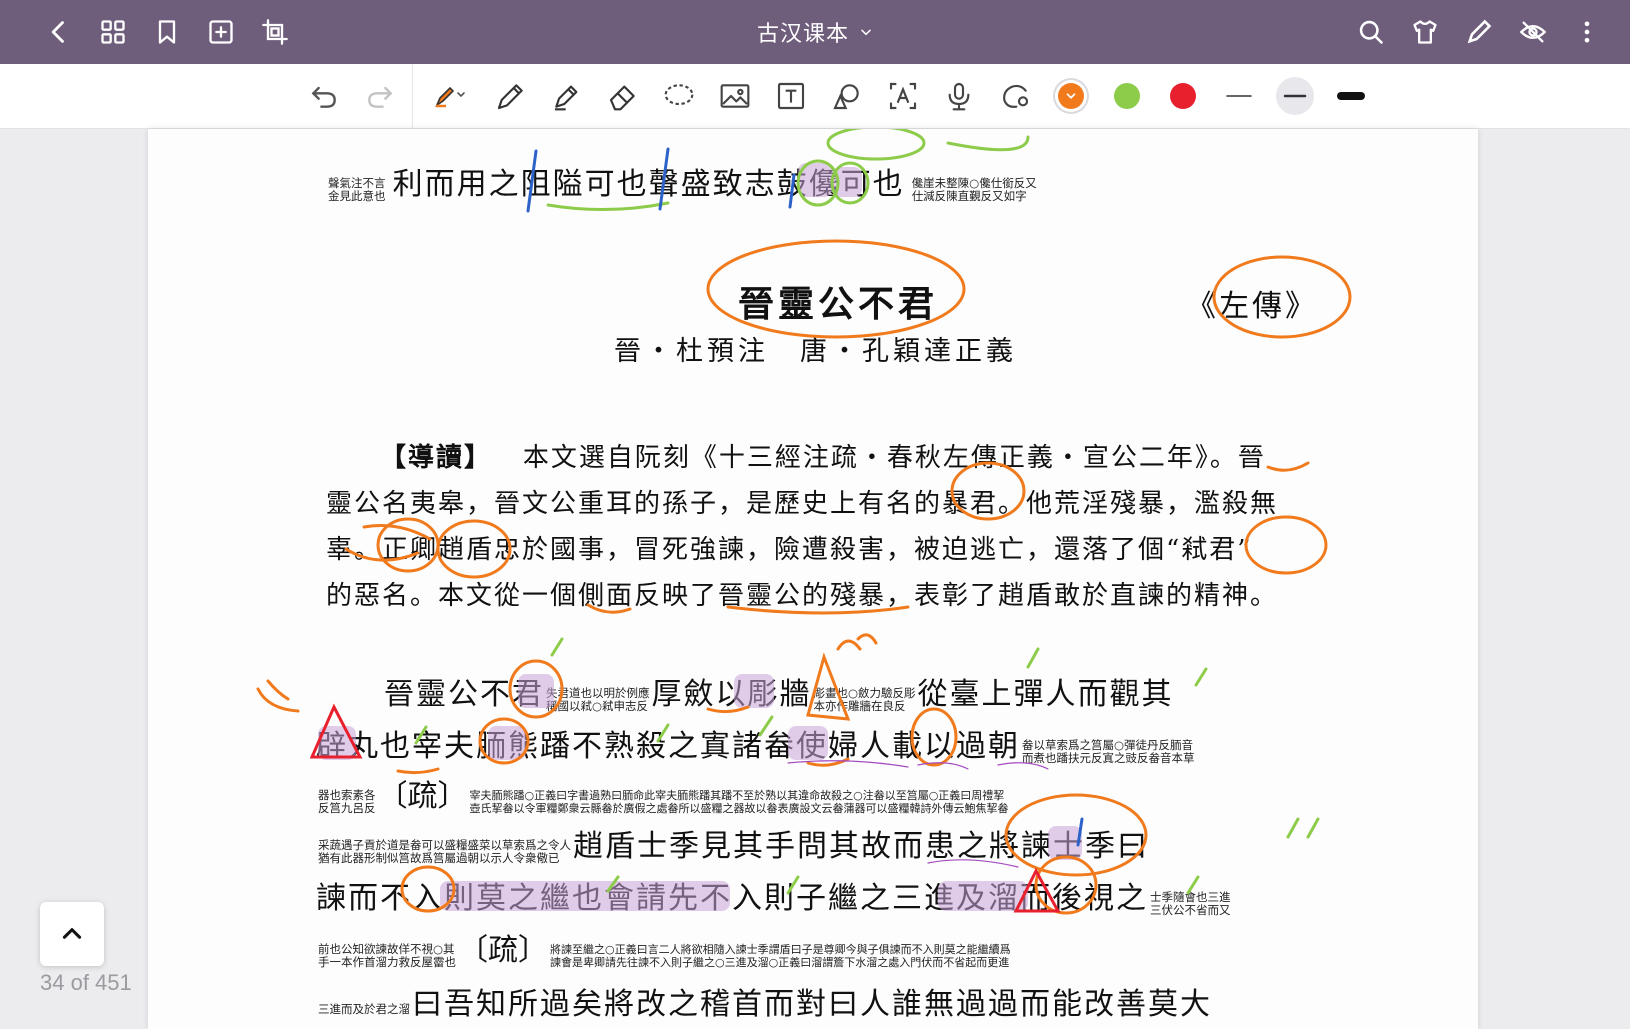 The width and height of the screenshot is (1630, 1029). Describe the element at coordinates (1239, 96) in the screenshot. I see `stroke-thin` at that location.